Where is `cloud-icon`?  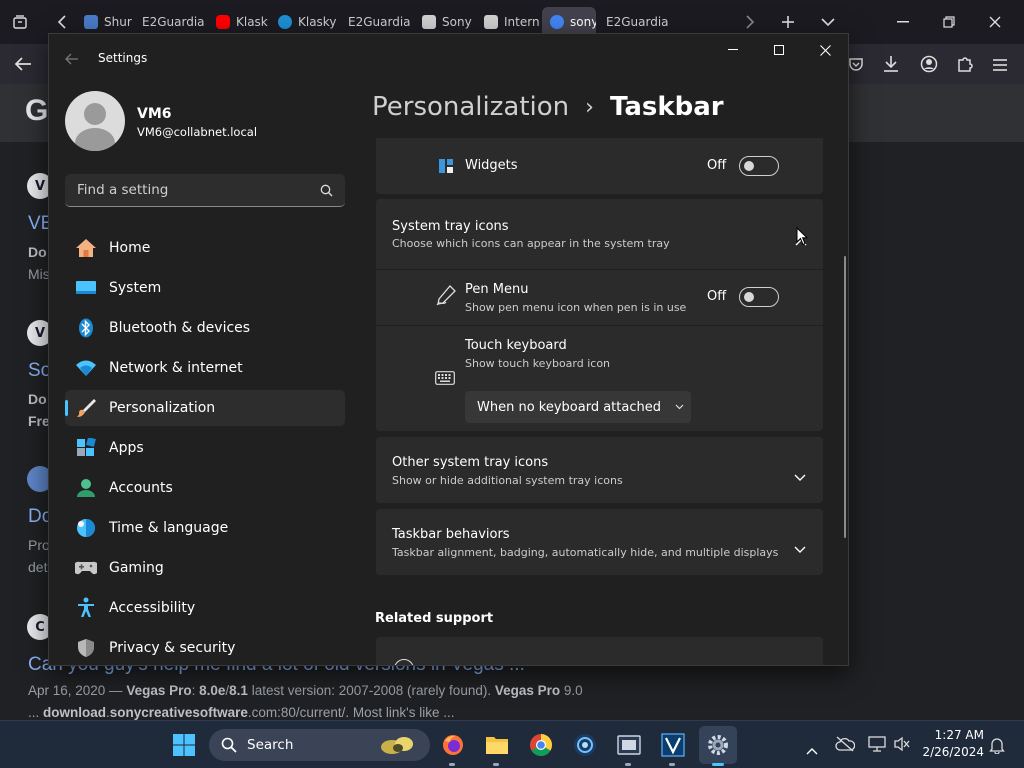 cloud-icon is located at coordinates (845, 746).